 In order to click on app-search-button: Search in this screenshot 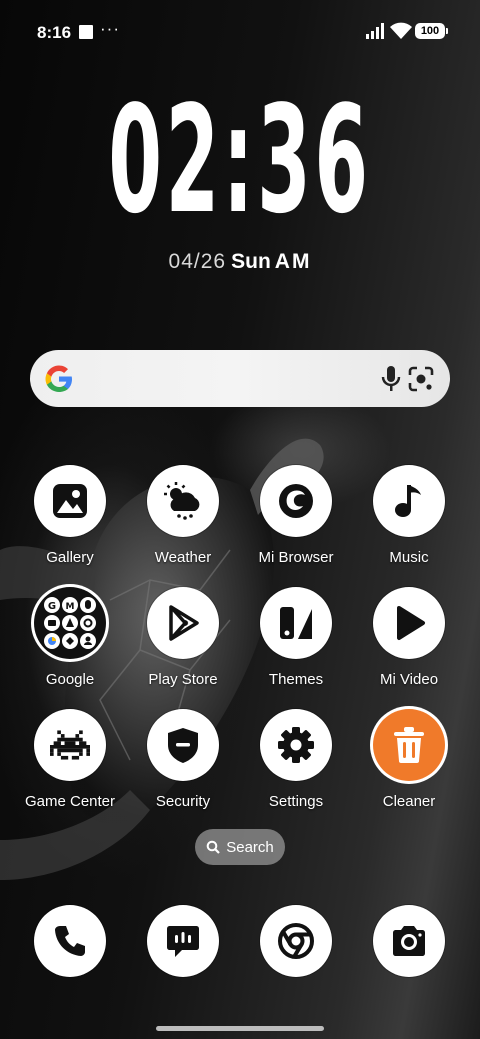, I will do `click(240, 847)`.